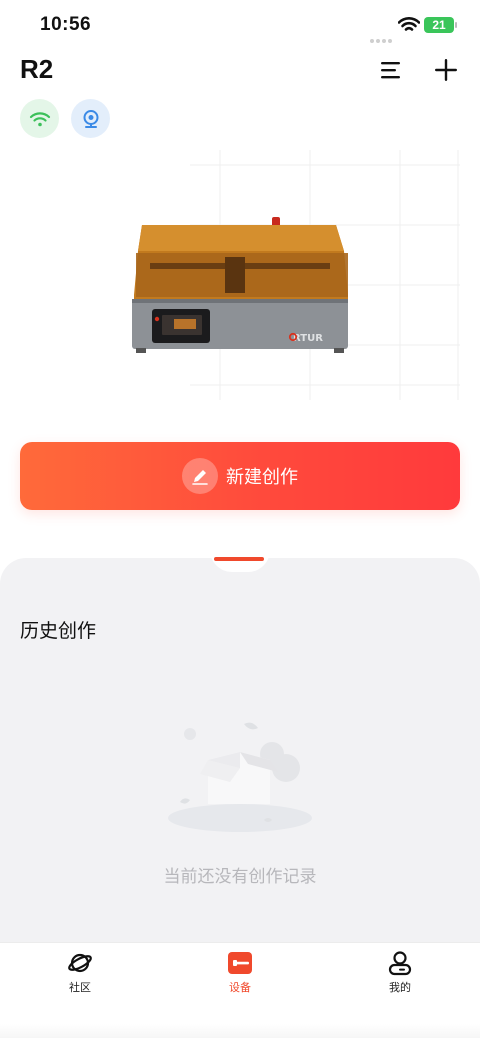  What do you see at coordinates (240, 987) in the screenshot?
I see `tab-device-label: 设备` at bounding box center [240, 987].